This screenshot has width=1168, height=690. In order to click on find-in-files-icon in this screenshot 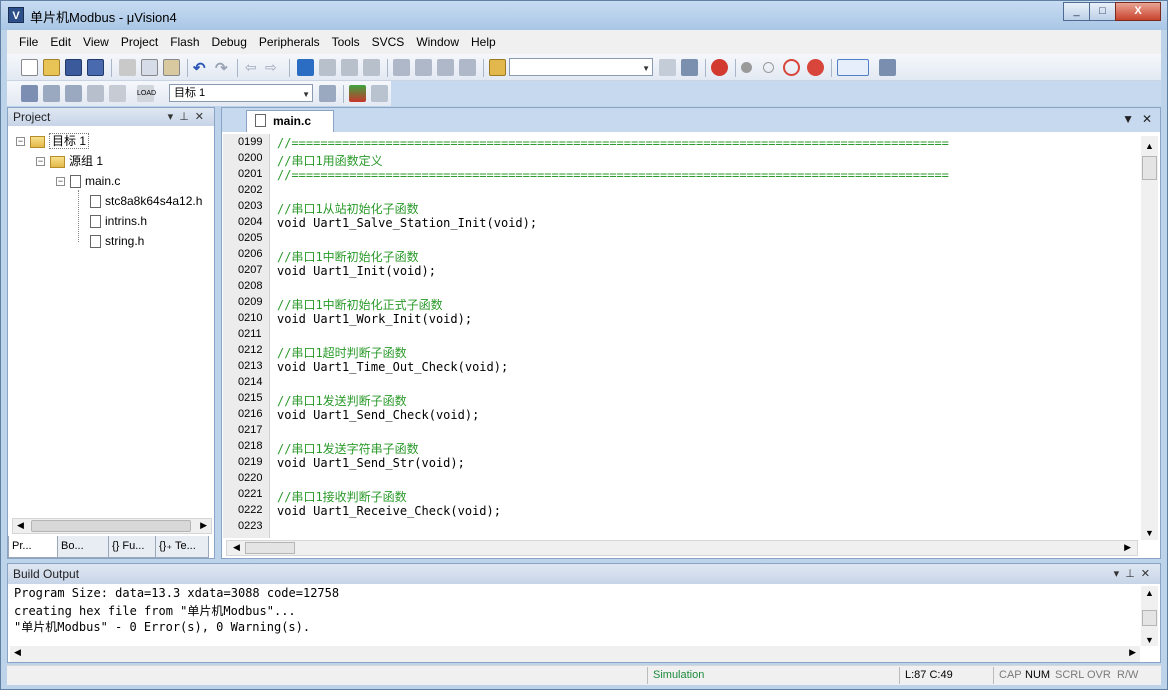, I will do `click(497, 67)`.